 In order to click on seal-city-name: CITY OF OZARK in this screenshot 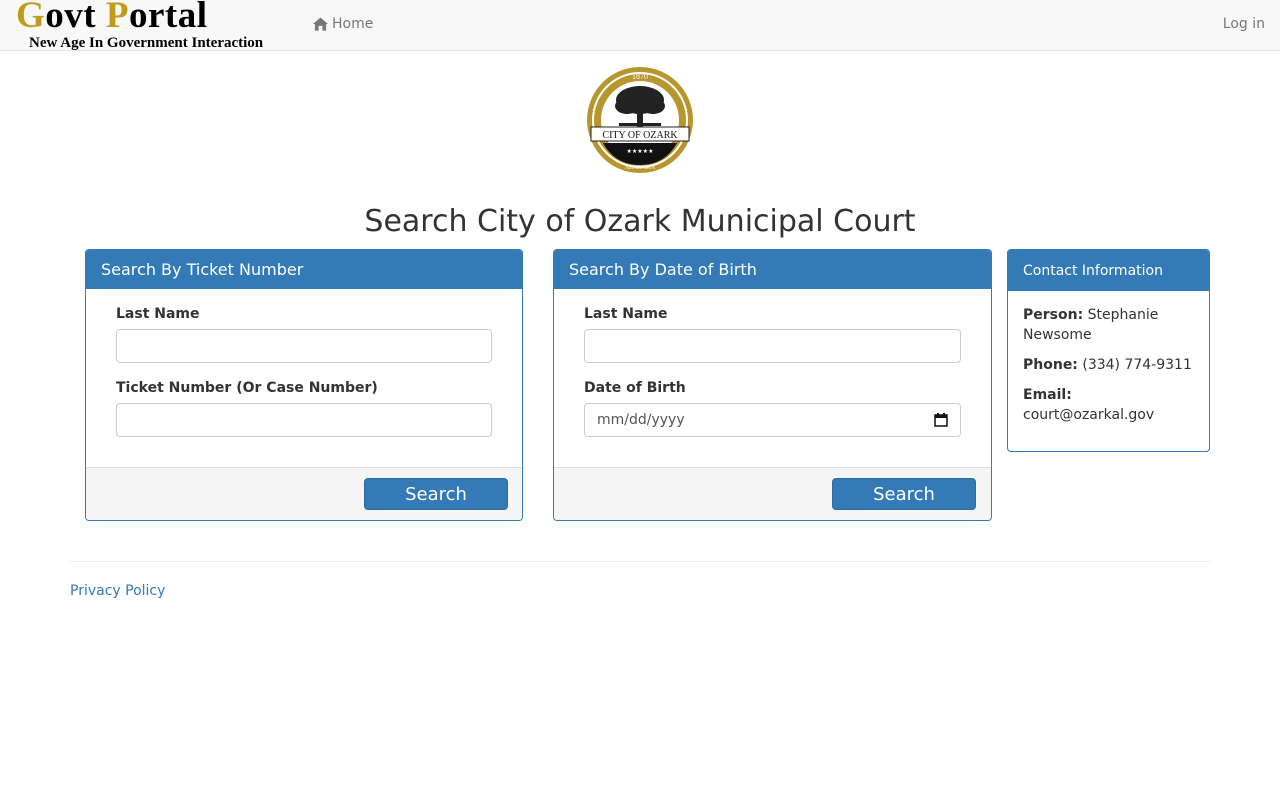, I will do `click(640, 135)`.